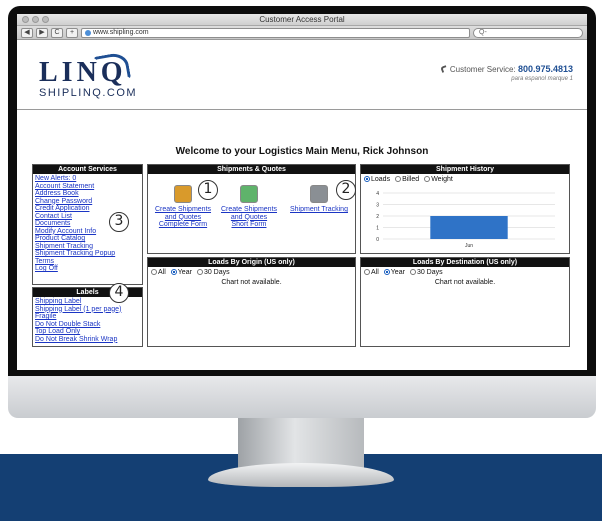 This screenshot has width=602, height=521. What do you see at coordinates (377, 194) in the screenshot?
I see `y-tick-label: 4` at bounding box center [377, 194].